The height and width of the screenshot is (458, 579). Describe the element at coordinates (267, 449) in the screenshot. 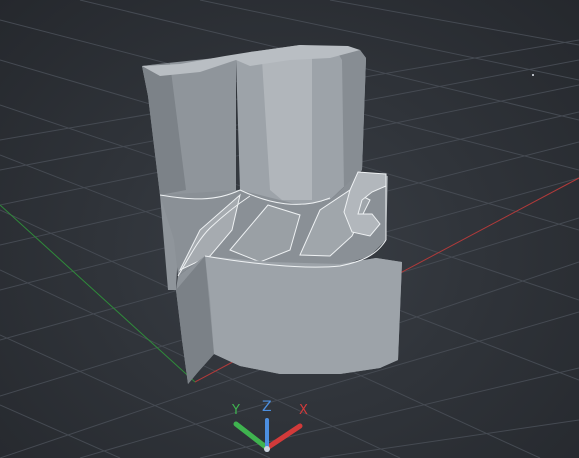

I see `gizmo-origin` at that location.